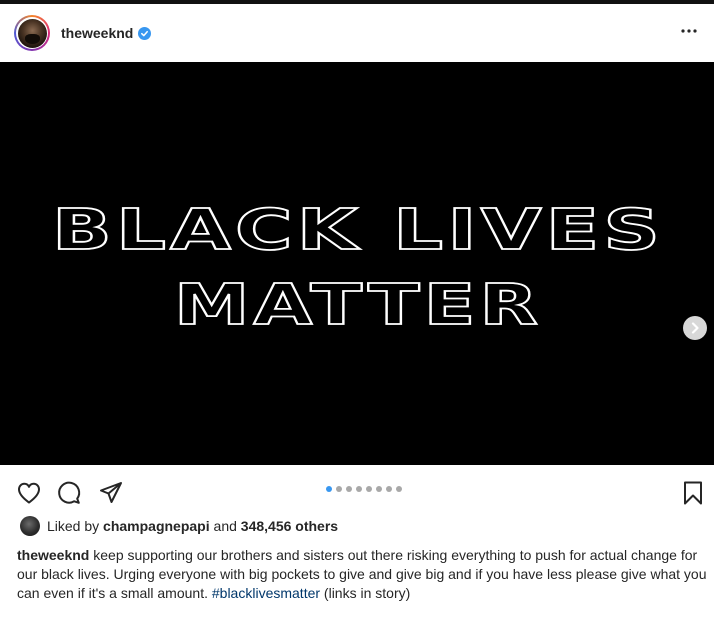 The height and width of the screenshot is (638, 714). Describe the element at coordinates (357, 33) in the screenshot. I see `post-header: theweeknd` at that location.